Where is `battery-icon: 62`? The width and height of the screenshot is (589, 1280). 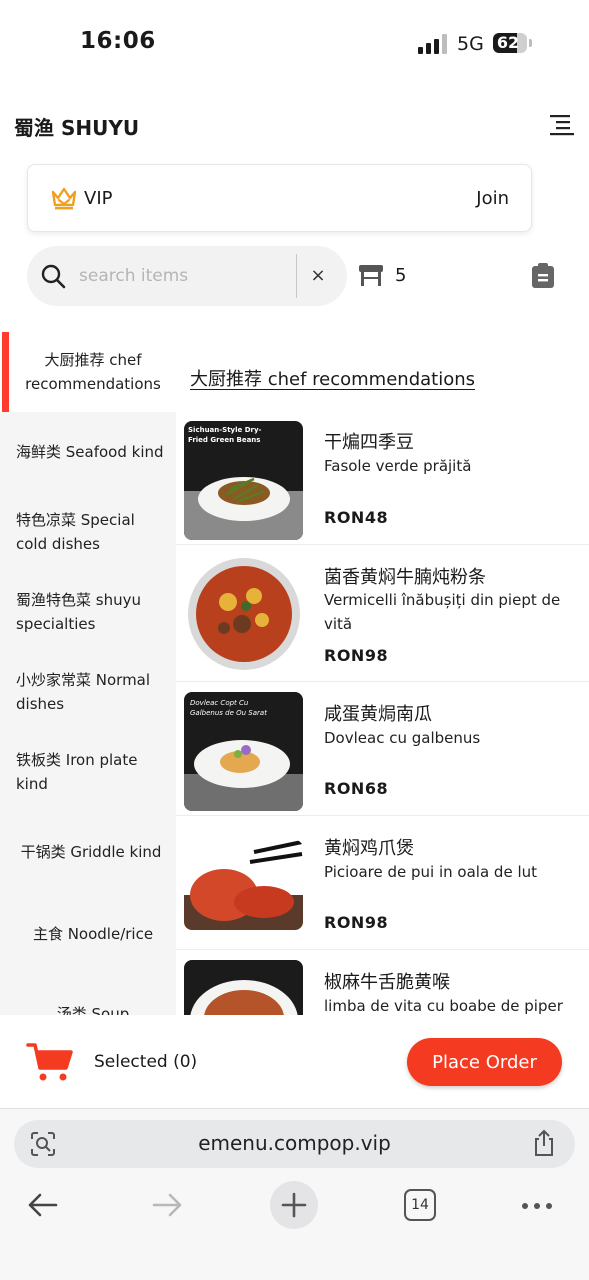
battery-icon: 62 is located at coordinates (506, 43).